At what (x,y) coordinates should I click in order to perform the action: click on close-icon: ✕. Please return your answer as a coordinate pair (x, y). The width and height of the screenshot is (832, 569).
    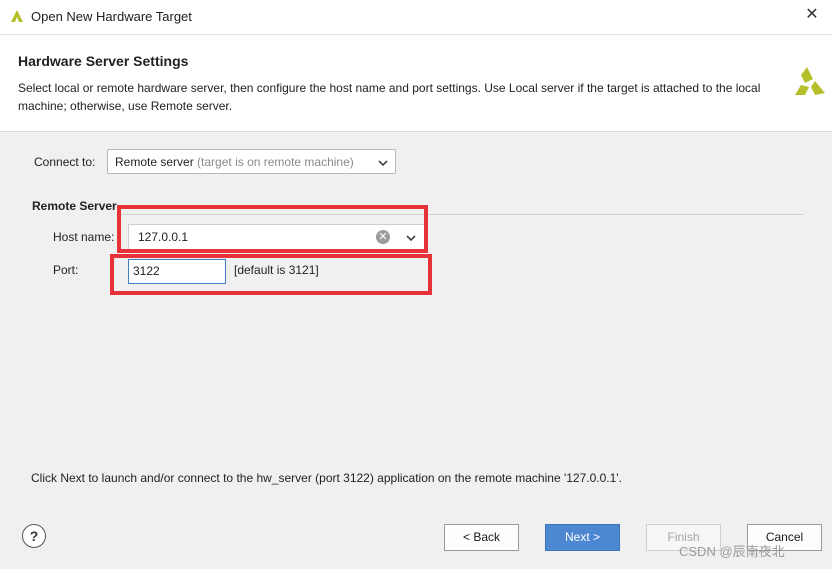
    Looking at the image, I should click on (812, 15).